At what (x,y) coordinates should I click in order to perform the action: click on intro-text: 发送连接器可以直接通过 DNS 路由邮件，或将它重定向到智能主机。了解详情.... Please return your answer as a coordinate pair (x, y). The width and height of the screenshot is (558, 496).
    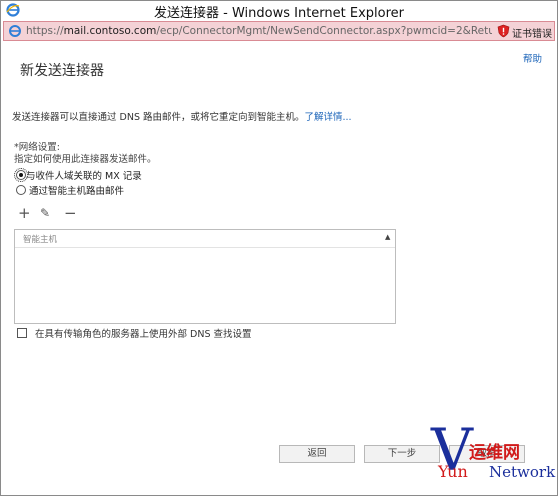
    Looking at the image, I should click on (182, 116).